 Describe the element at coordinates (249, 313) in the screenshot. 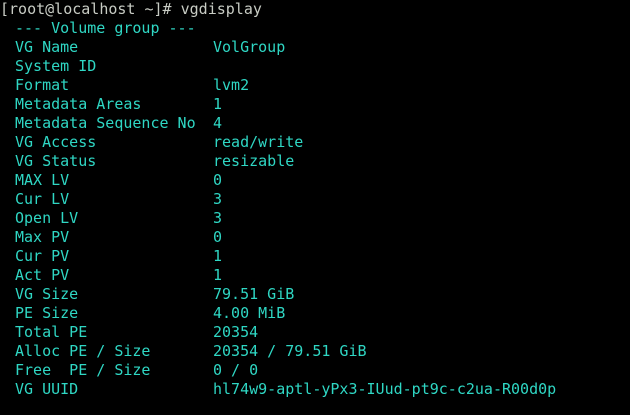

I see `vg-field-value: 4.00 MiB` at that location.